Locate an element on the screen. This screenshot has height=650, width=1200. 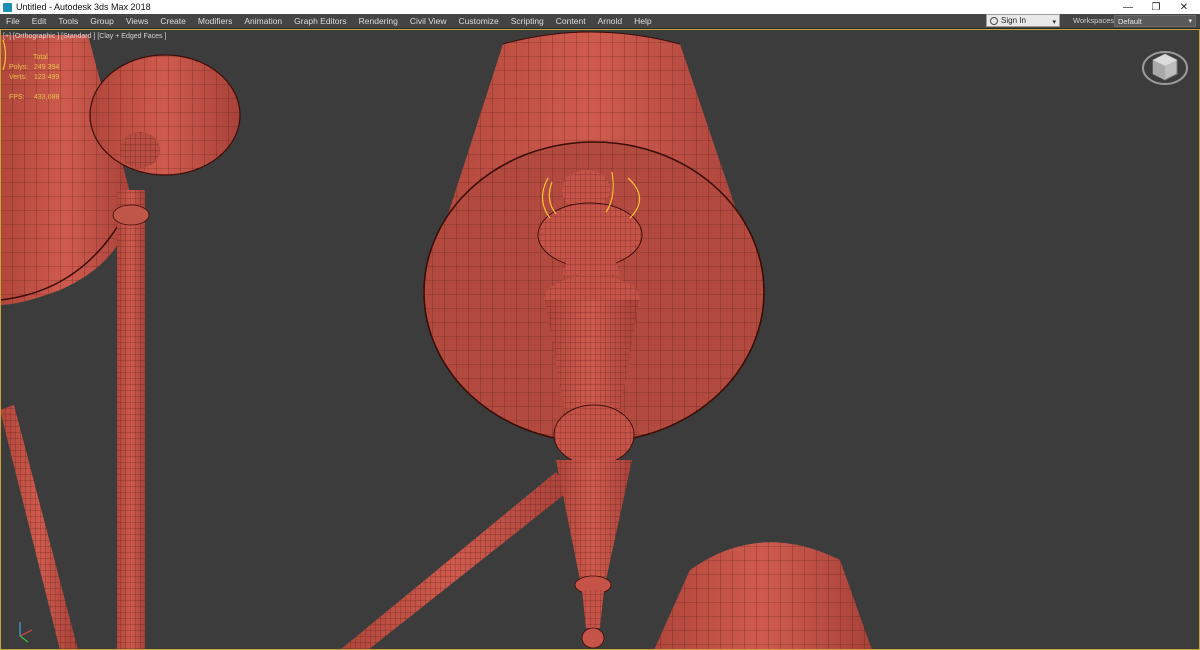
menu-create: Create is located at coordinates (173, 21).